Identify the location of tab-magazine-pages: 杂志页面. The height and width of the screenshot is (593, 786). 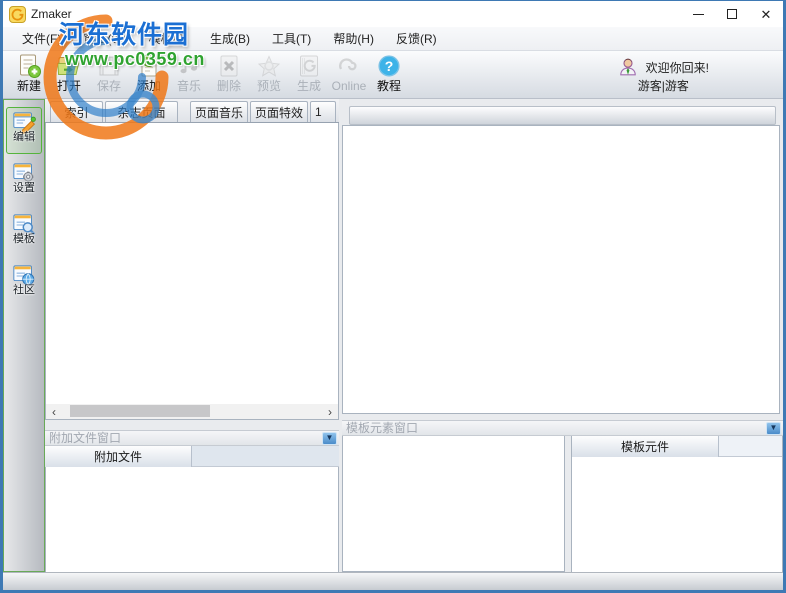
(141, 111).